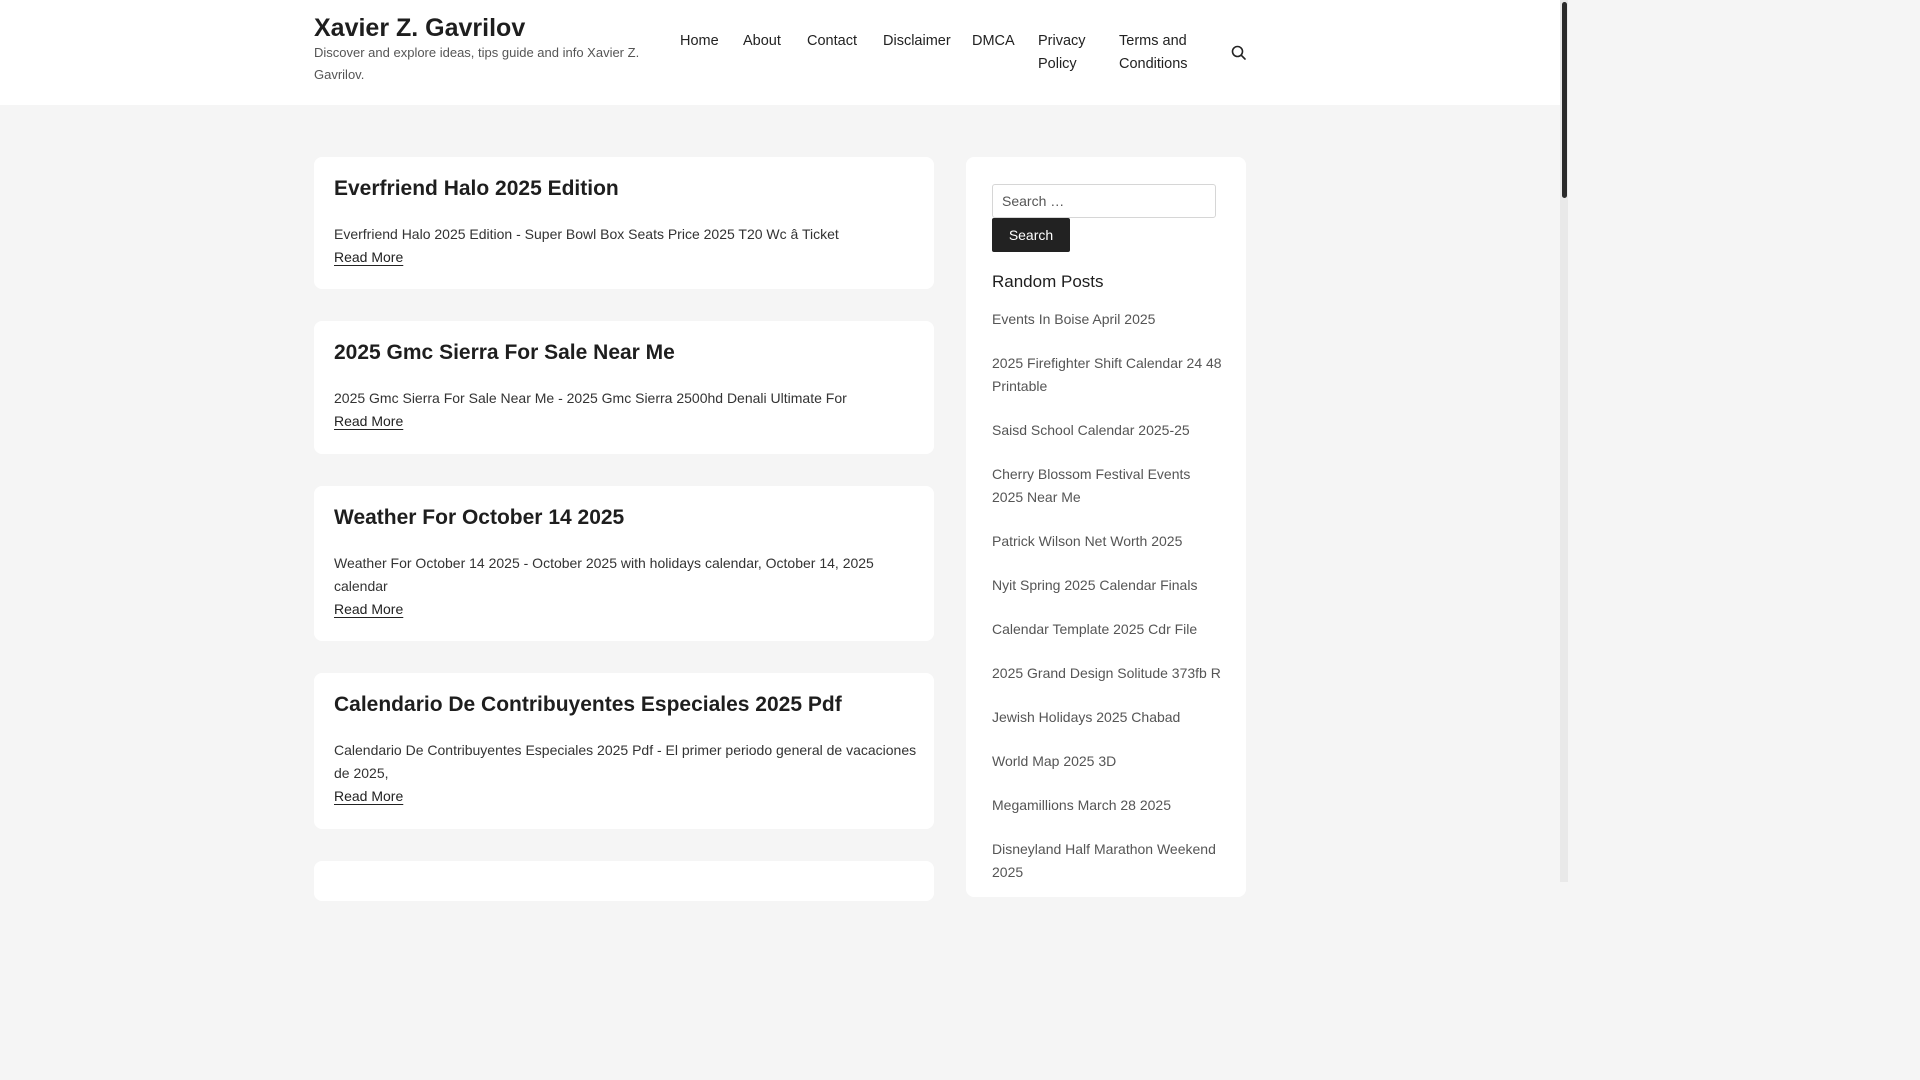  What do you see at coordinates (1107, 319) in the screenshot?
I see `random-post-link: Events In Boise April 2025` at bounding box center [1107, 319].